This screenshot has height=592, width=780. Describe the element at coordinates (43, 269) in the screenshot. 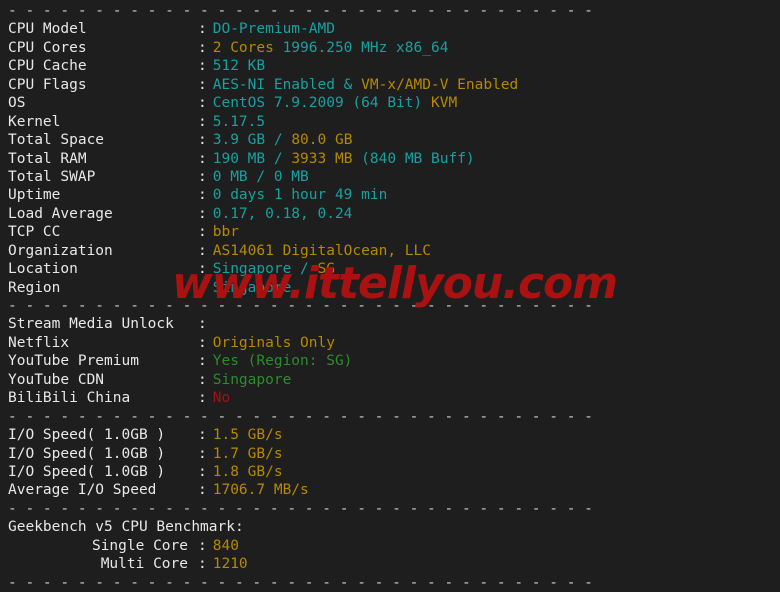

I see `row-label: Location` at that location.